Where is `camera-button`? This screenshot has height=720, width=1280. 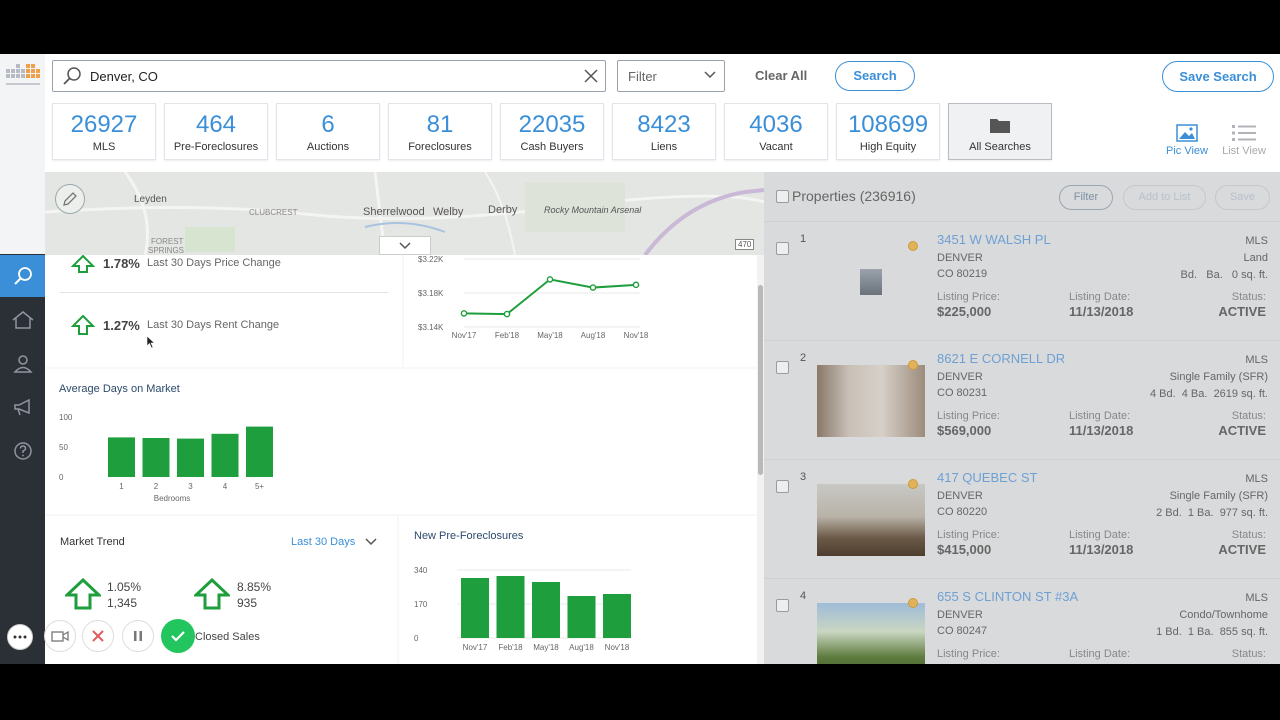
camera-button is located at coordinates (60, 636).